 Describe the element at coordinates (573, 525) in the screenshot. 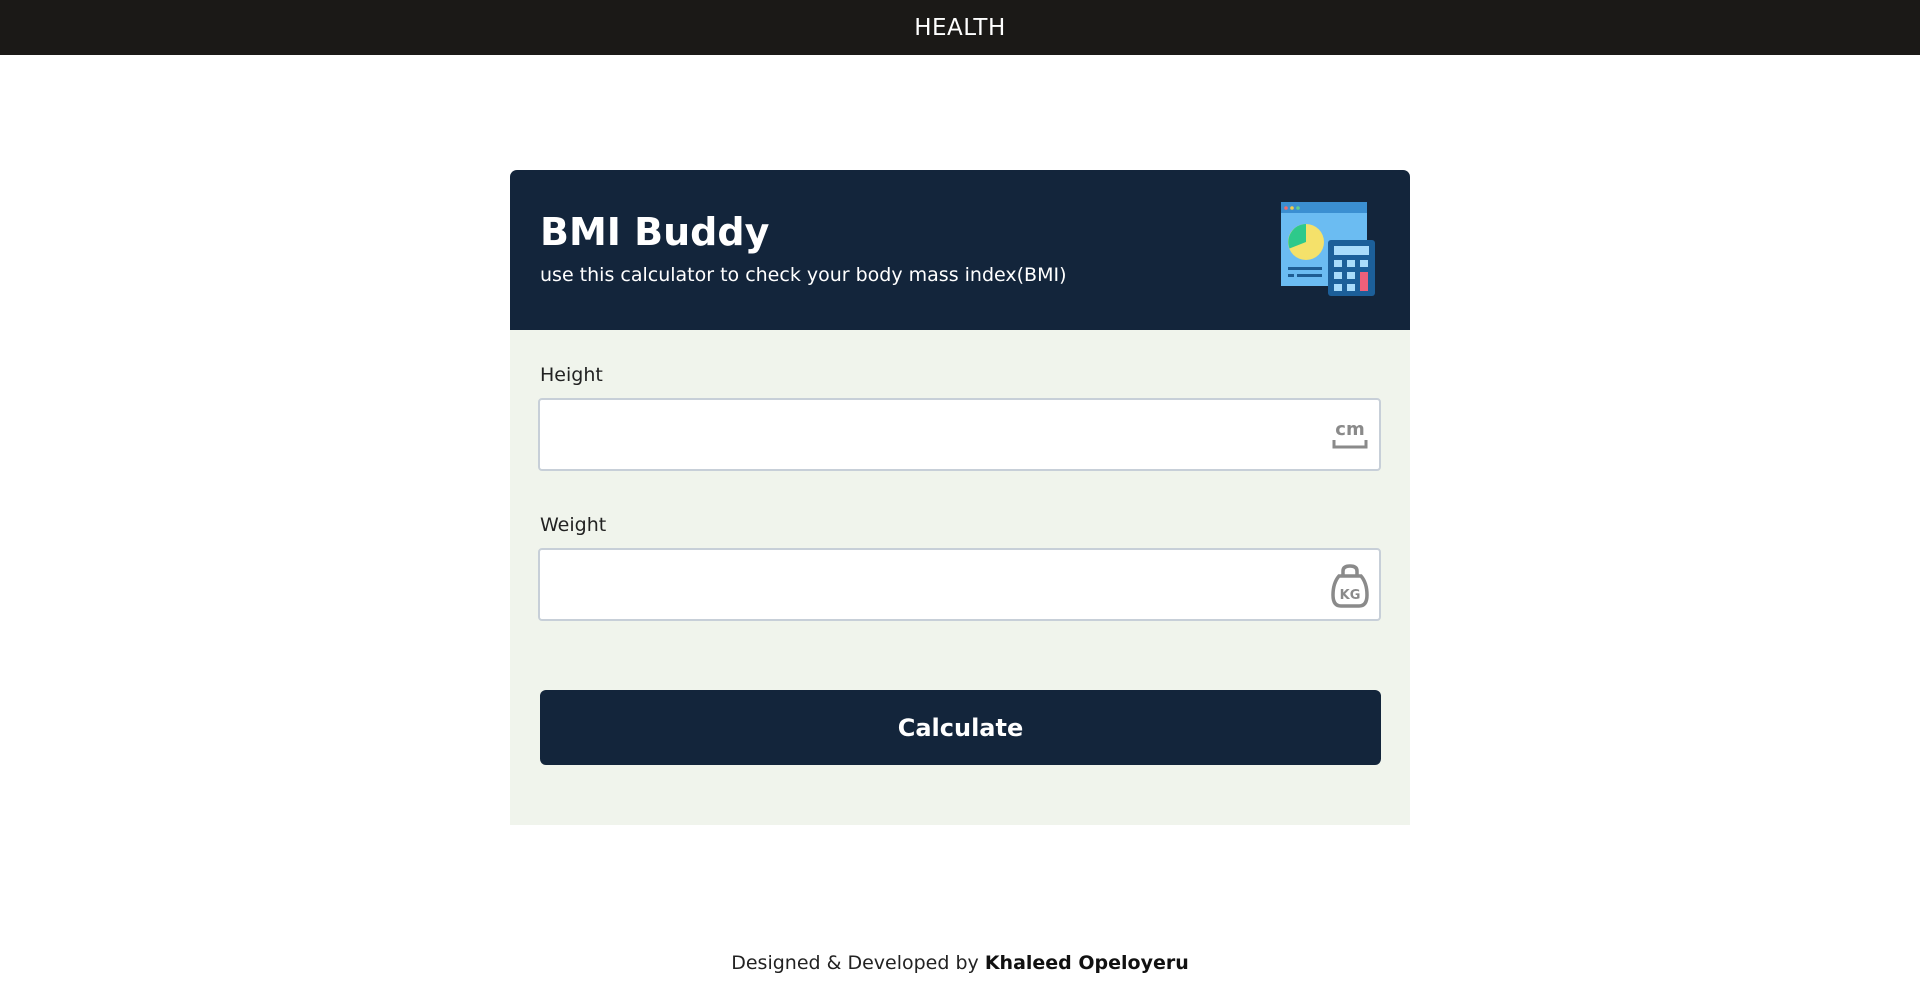

I see `weight-label: Weight` at that location.